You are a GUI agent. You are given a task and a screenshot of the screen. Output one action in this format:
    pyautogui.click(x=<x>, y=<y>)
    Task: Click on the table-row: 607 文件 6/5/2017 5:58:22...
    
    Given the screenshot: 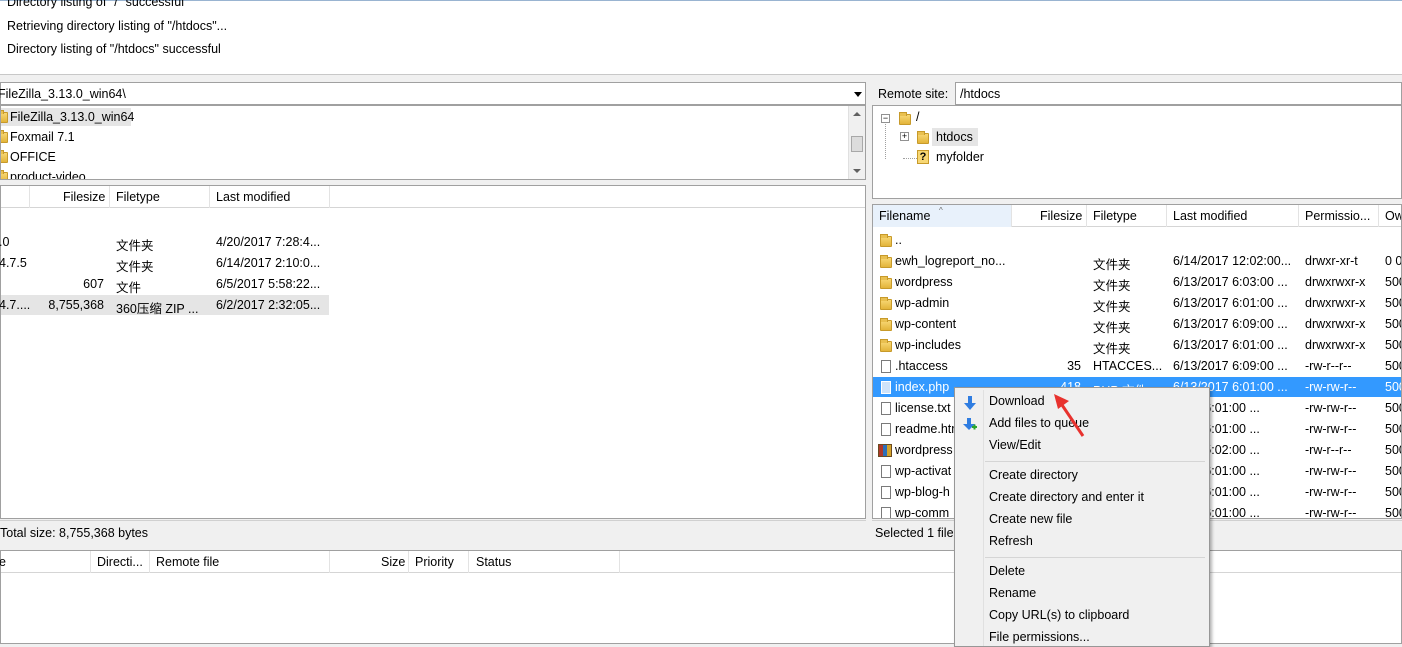 What is the action you would take?
    pyautogui.click(x=165, y=284)
    